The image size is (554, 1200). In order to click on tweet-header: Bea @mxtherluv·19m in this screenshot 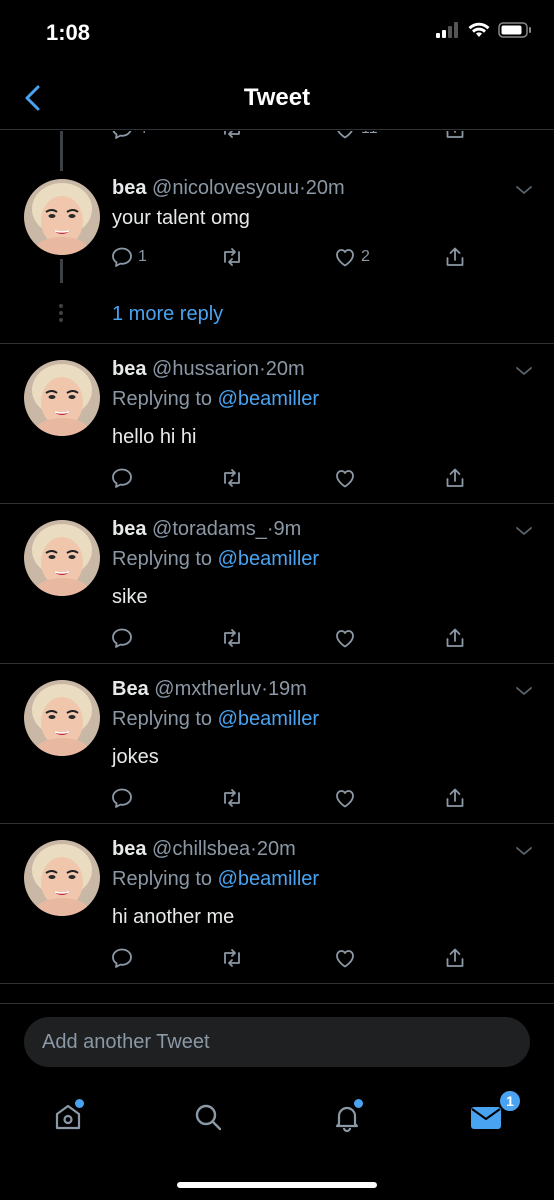, I will do `click(209, 689)`.